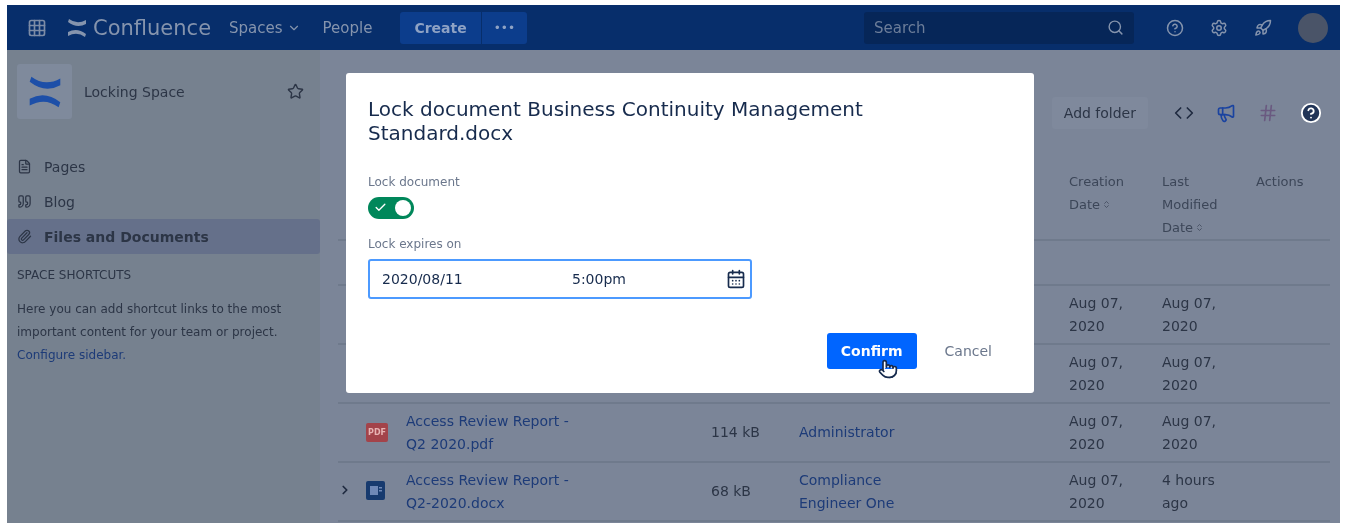 Image resolution: width=1350 pixels, height=523 pixels. Describe the element at coordinates (414, 182) in the screenshot. I see `field-label: Lock document` at that location.